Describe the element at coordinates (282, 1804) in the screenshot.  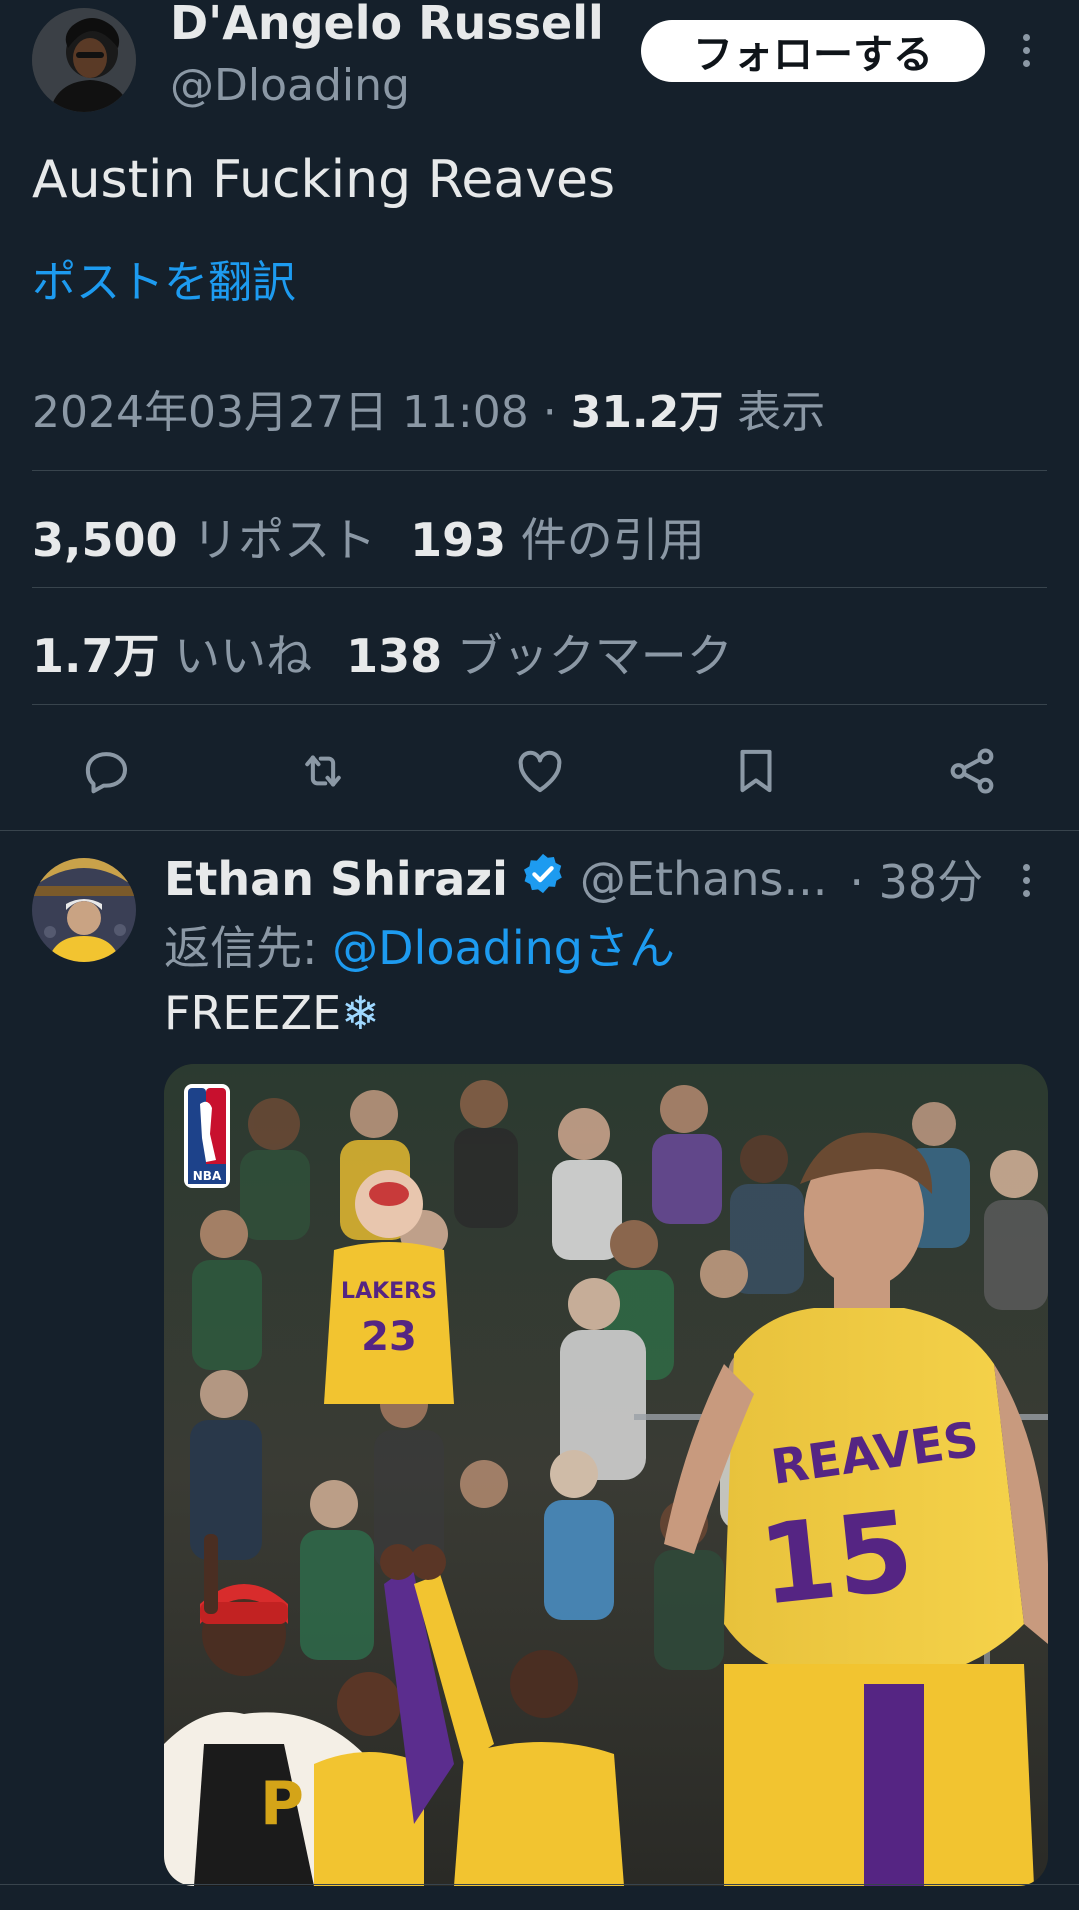
I see `svg-text: P` at that location.